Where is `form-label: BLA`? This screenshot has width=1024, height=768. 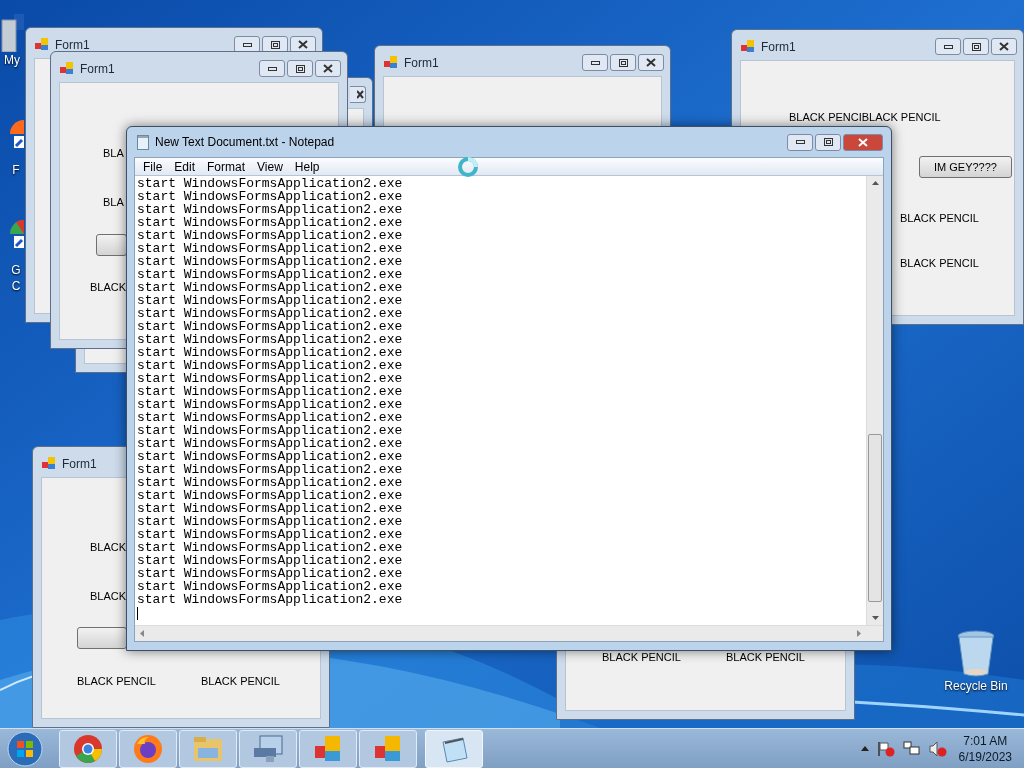 form-label: BLA is located at coordinates (113, 153).